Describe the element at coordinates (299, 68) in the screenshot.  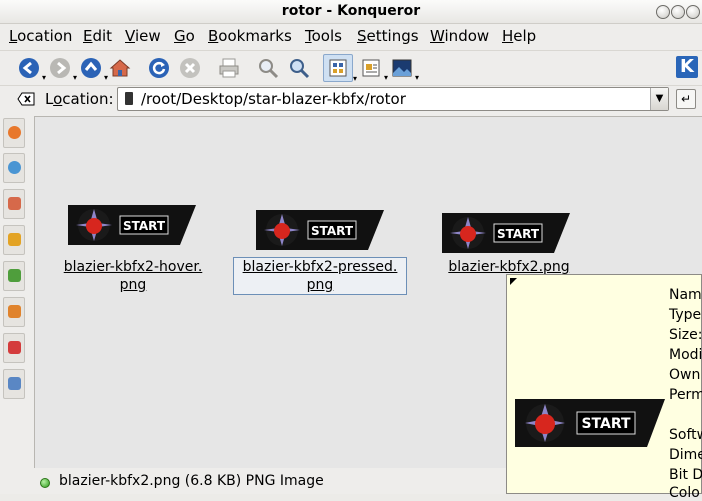
I see `zoom-out-icon` at that location.